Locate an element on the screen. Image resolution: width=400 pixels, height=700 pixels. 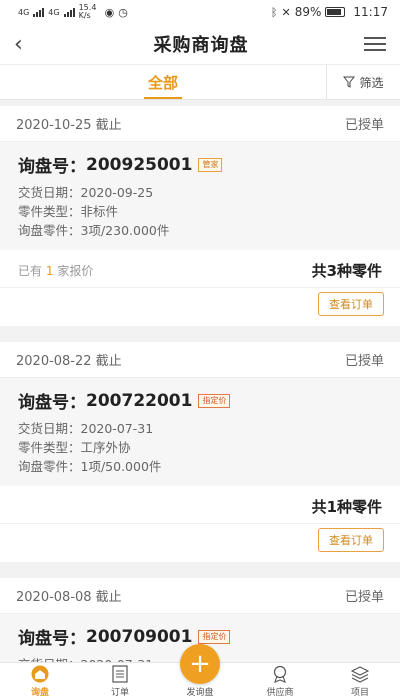
nav-orders: 订单 is located at coordinates (120, 681).